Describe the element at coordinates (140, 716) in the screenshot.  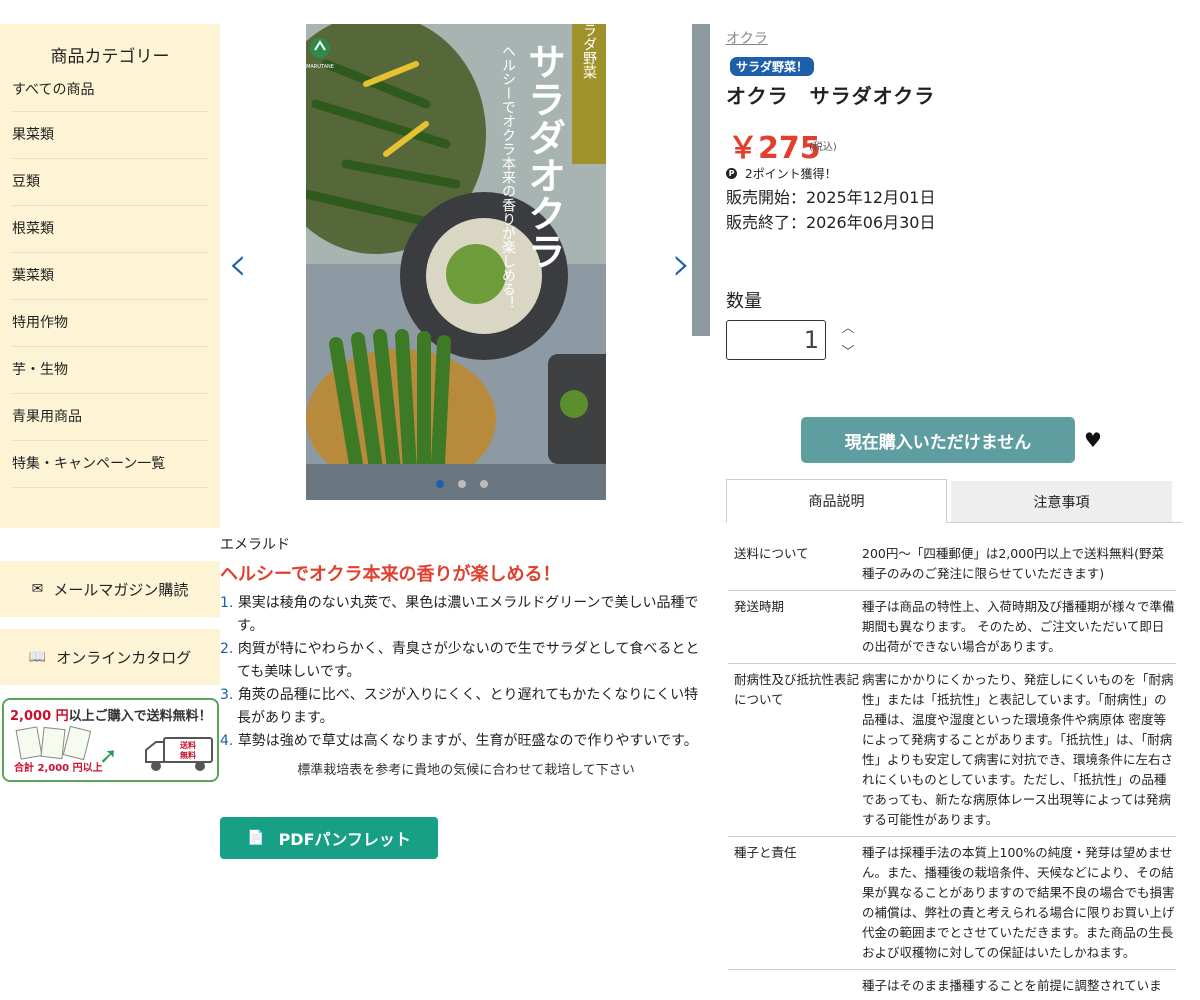
I see `banner-text: 以上ご購入で送料無料！` at that location.